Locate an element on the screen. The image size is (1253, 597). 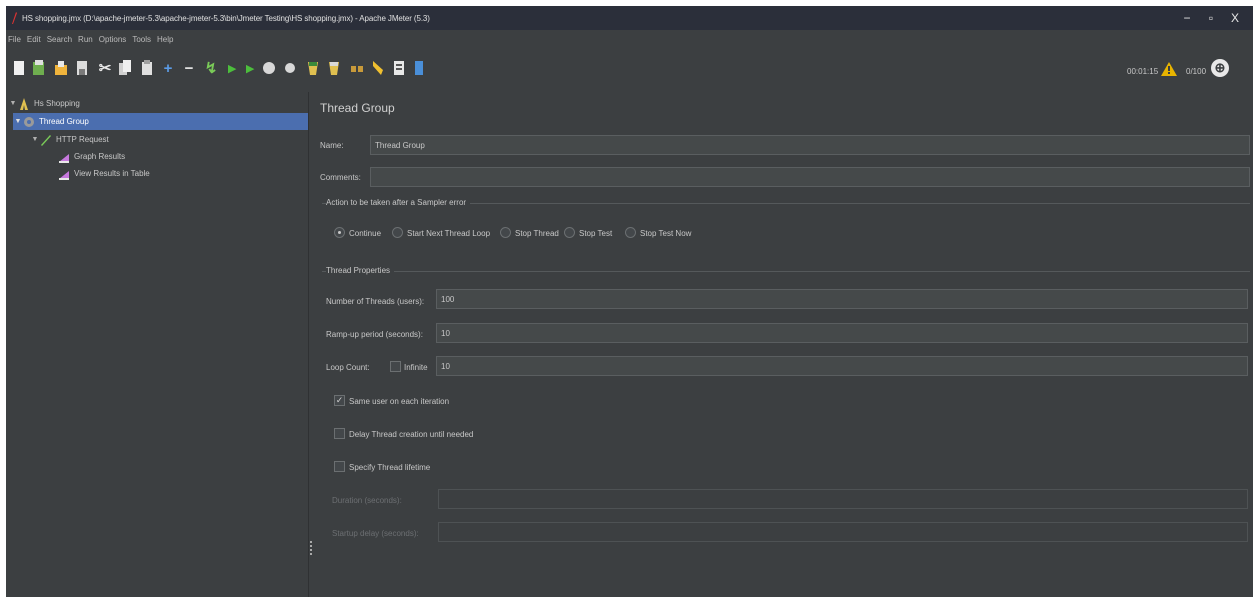
loop-count-field: 10 is located at coordinates (842, 366).